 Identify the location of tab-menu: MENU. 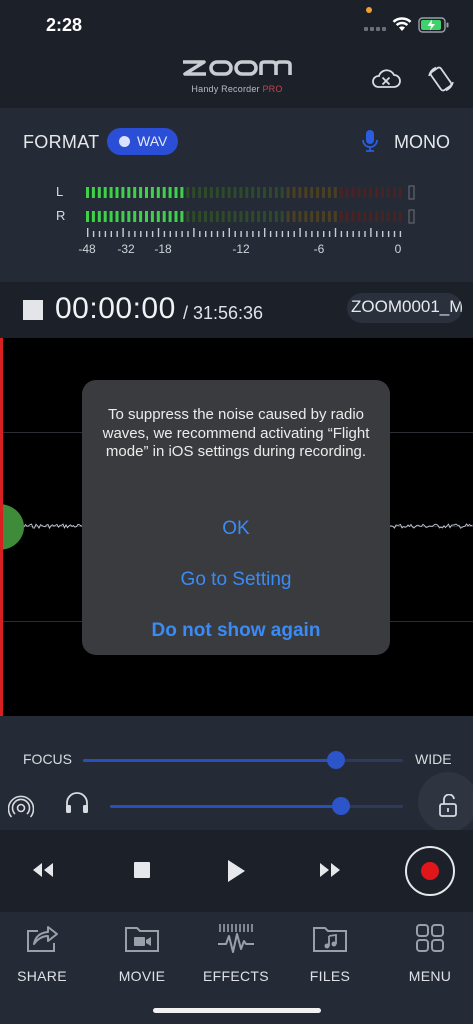
(429, 953).